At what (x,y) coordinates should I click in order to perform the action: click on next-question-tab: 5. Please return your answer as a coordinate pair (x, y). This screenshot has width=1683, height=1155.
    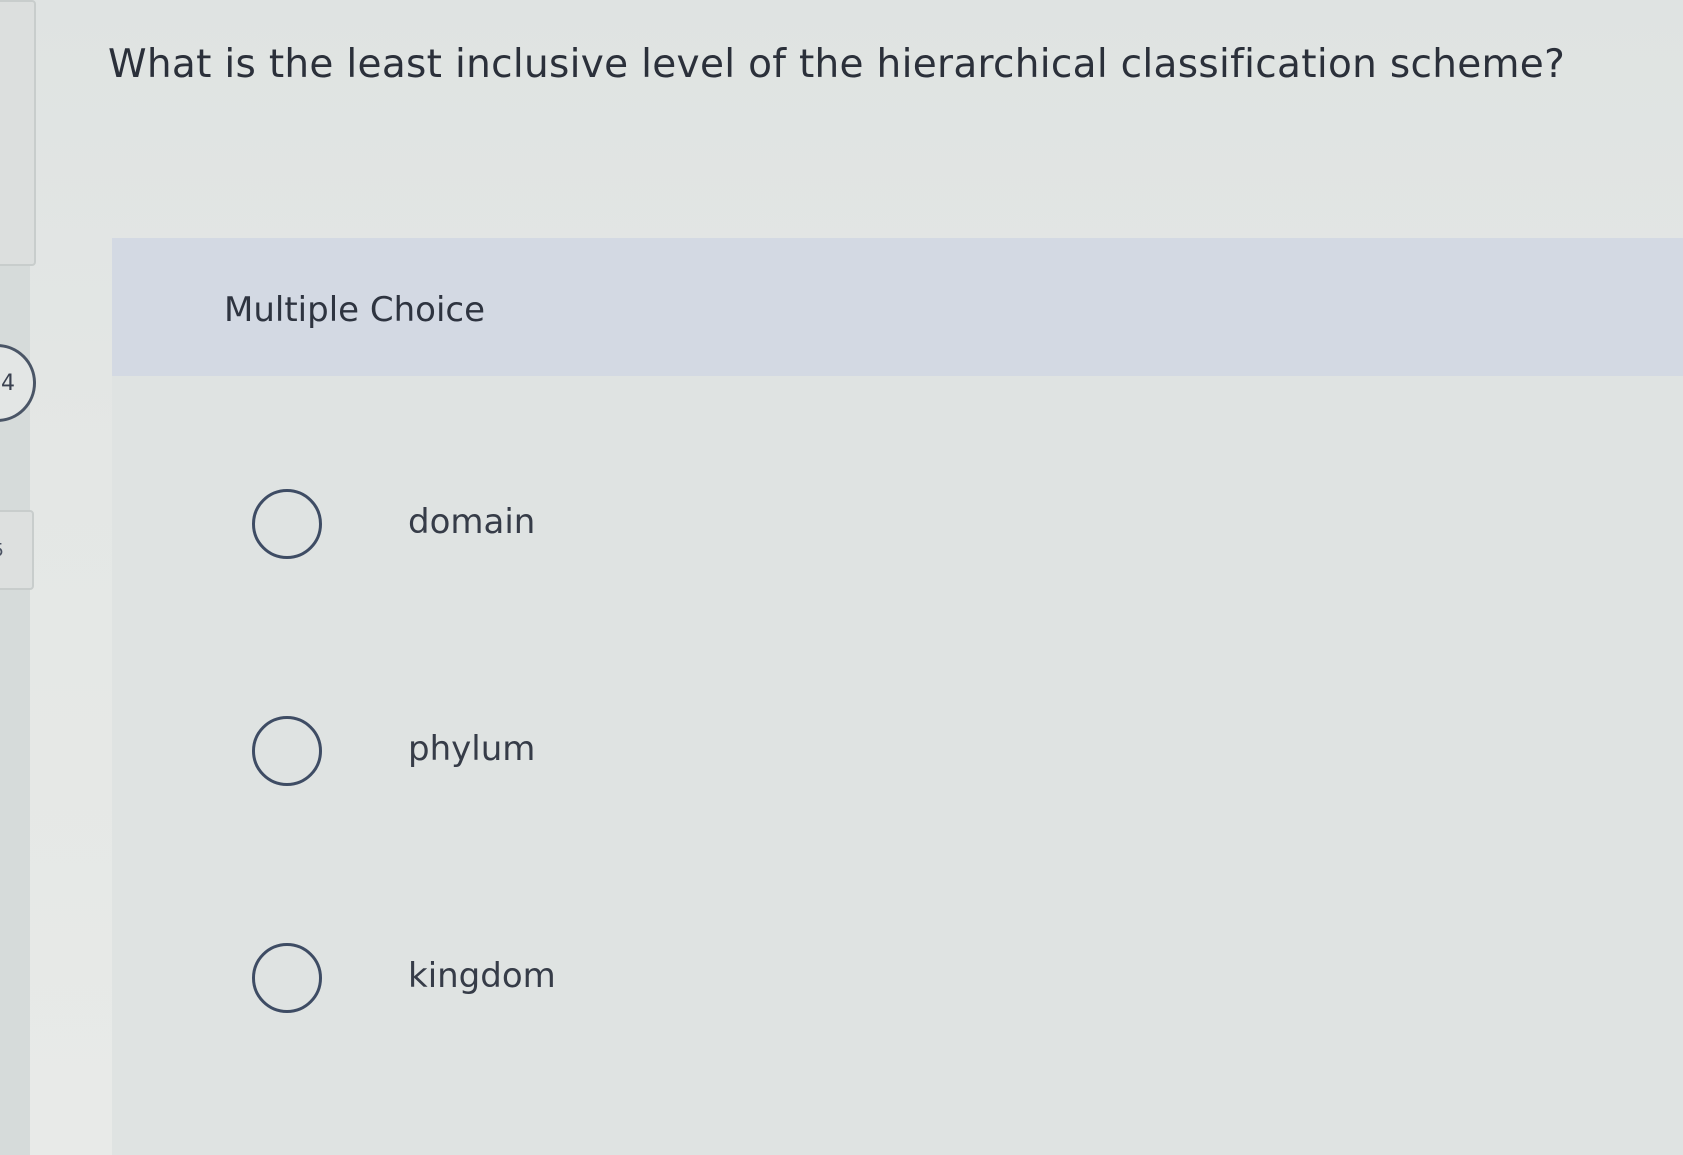
    Looking at the image, I should click on (17, 550).